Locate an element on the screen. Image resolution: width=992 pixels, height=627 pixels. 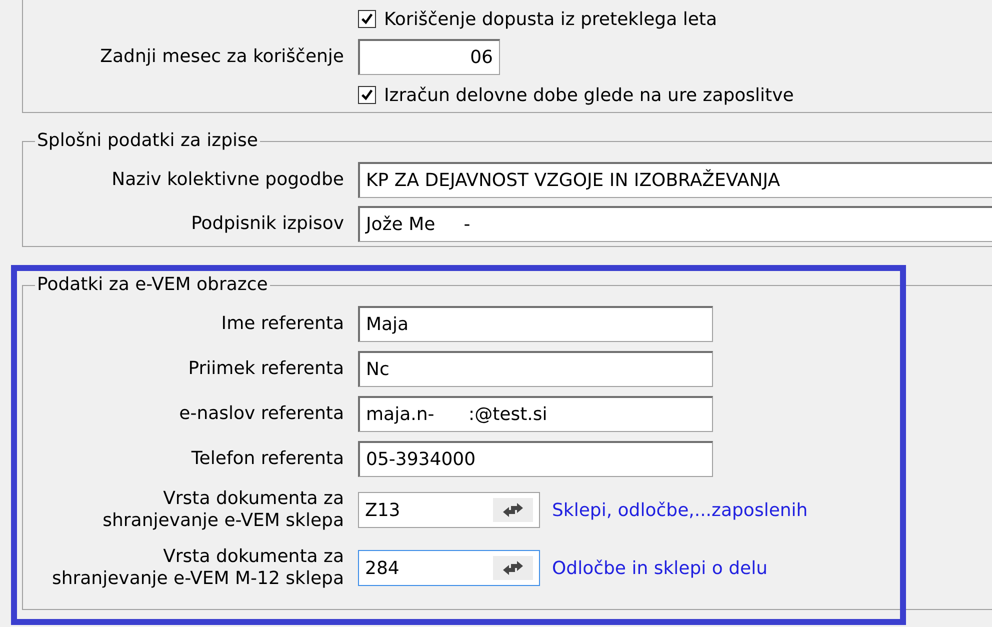
field-label: Zadnji mesec za koriščenje is located at coordinates (222, 56).